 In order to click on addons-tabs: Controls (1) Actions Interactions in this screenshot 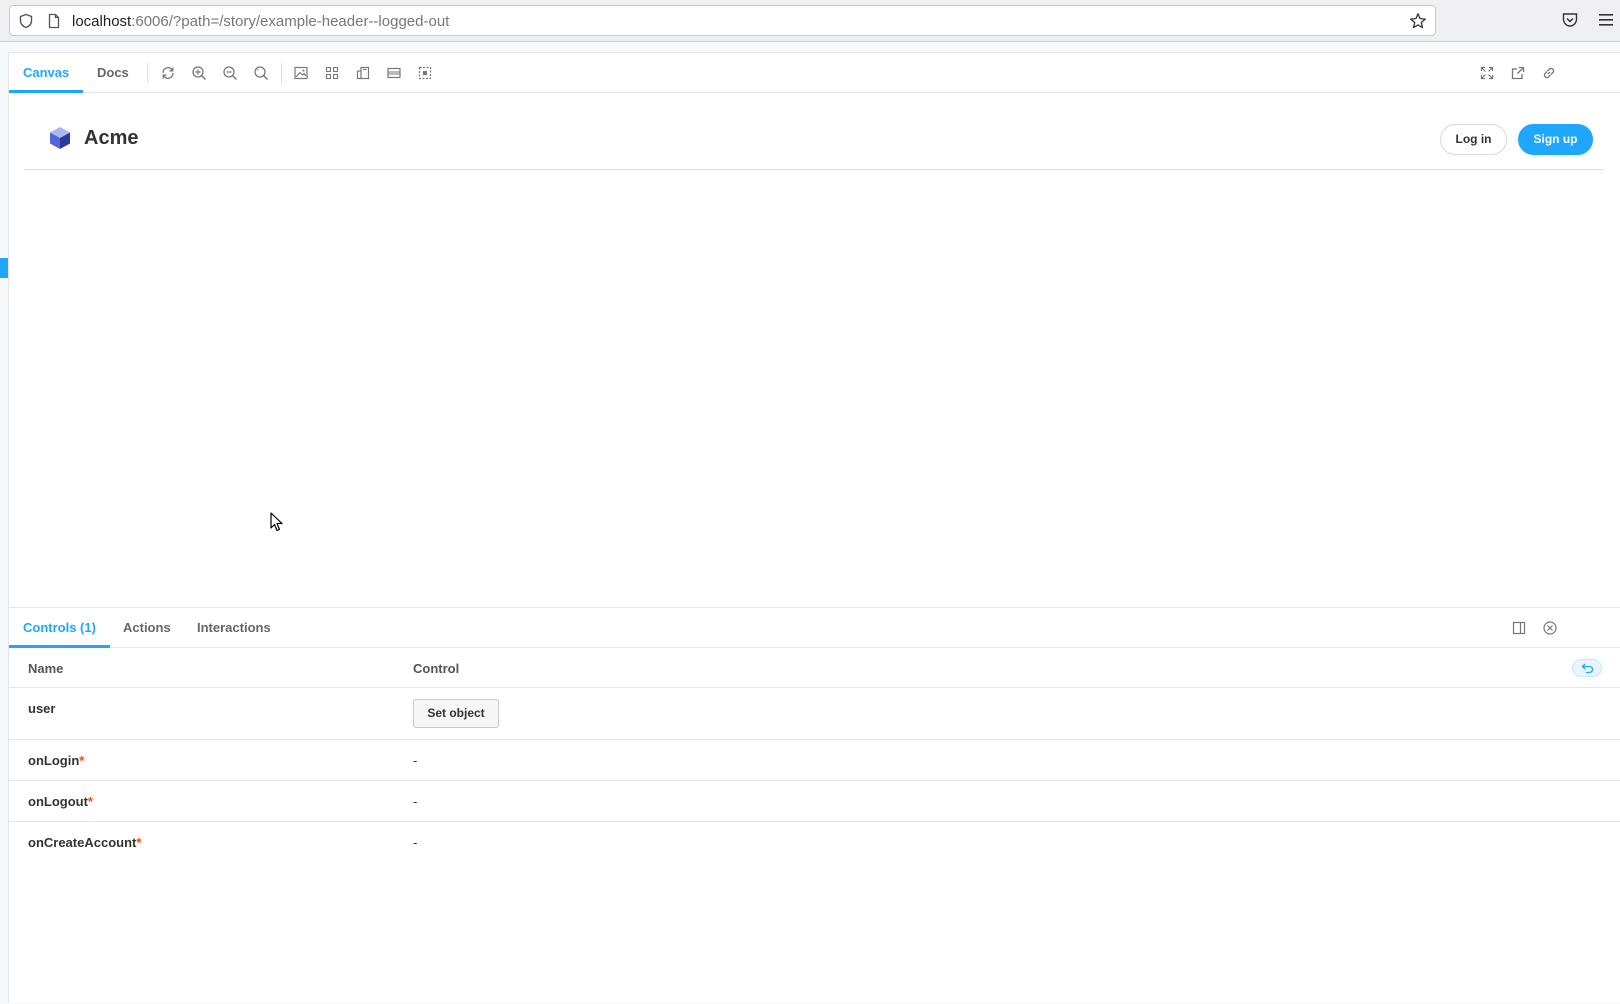, I will do `click(814, 628)`.